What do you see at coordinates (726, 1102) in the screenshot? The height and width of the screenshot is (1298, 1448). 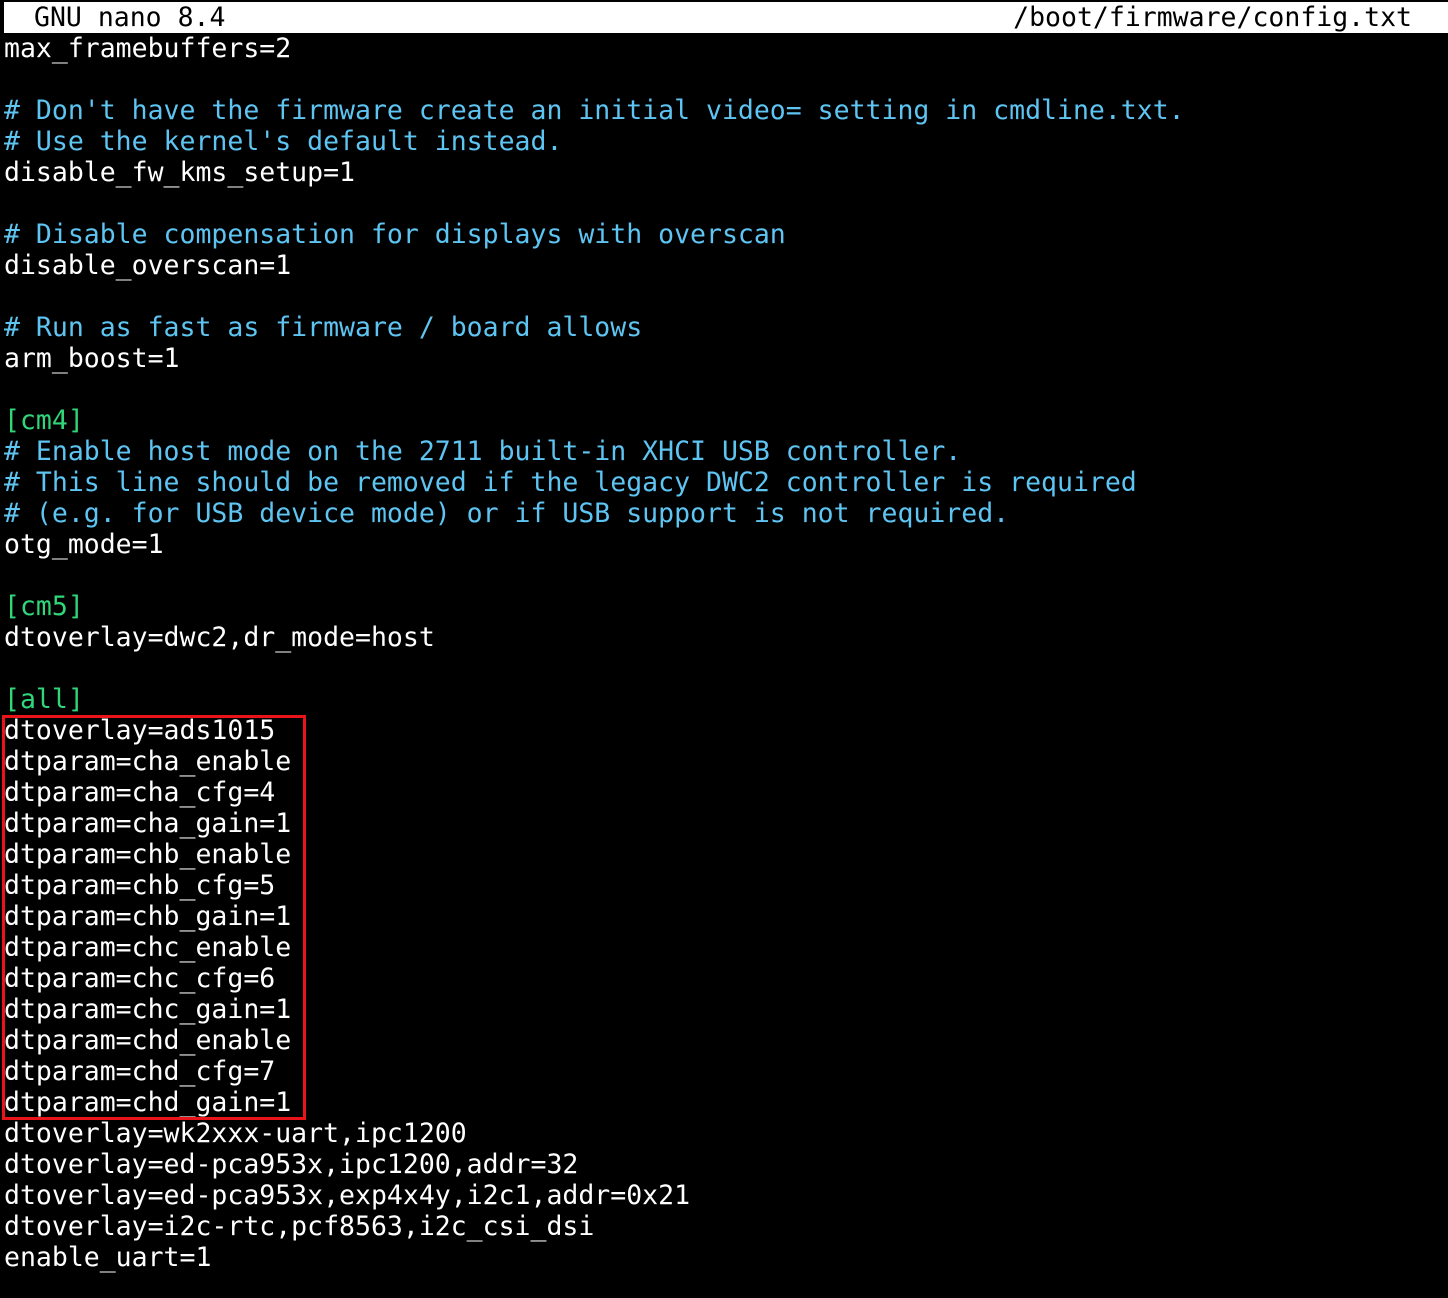 I see `config-line: dtparam=chd_gain=1` at bounding box center [726, 1102].